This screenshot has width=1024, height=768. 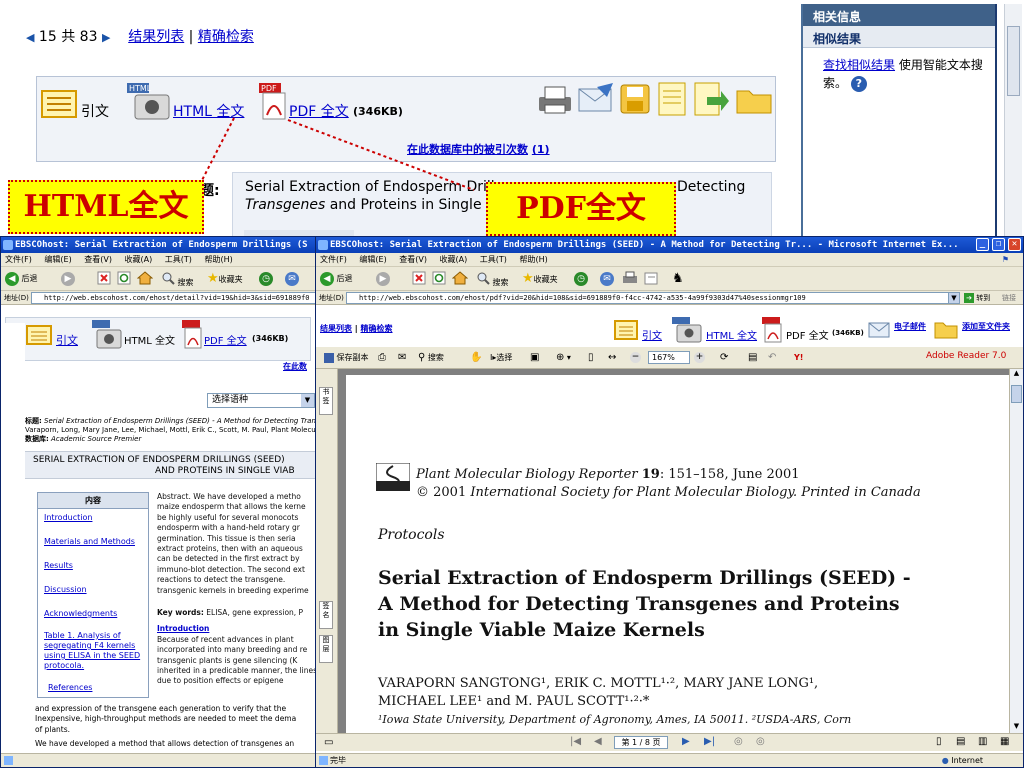 I want to click on zoom-in-button: +, so click(x=699, y=358).